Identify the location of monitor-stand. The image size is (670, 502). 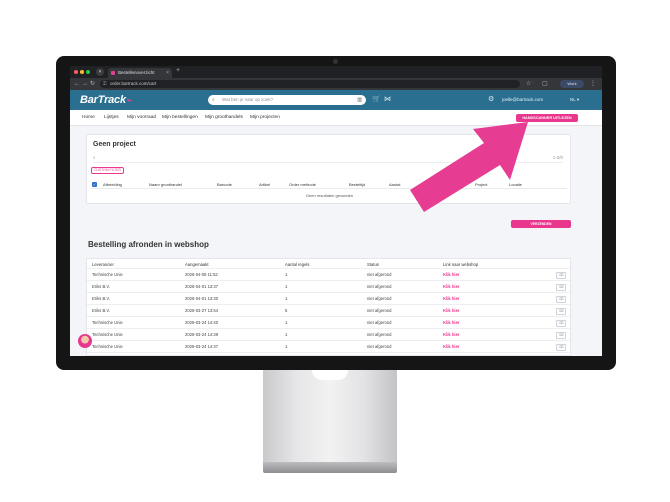
(330, 416).